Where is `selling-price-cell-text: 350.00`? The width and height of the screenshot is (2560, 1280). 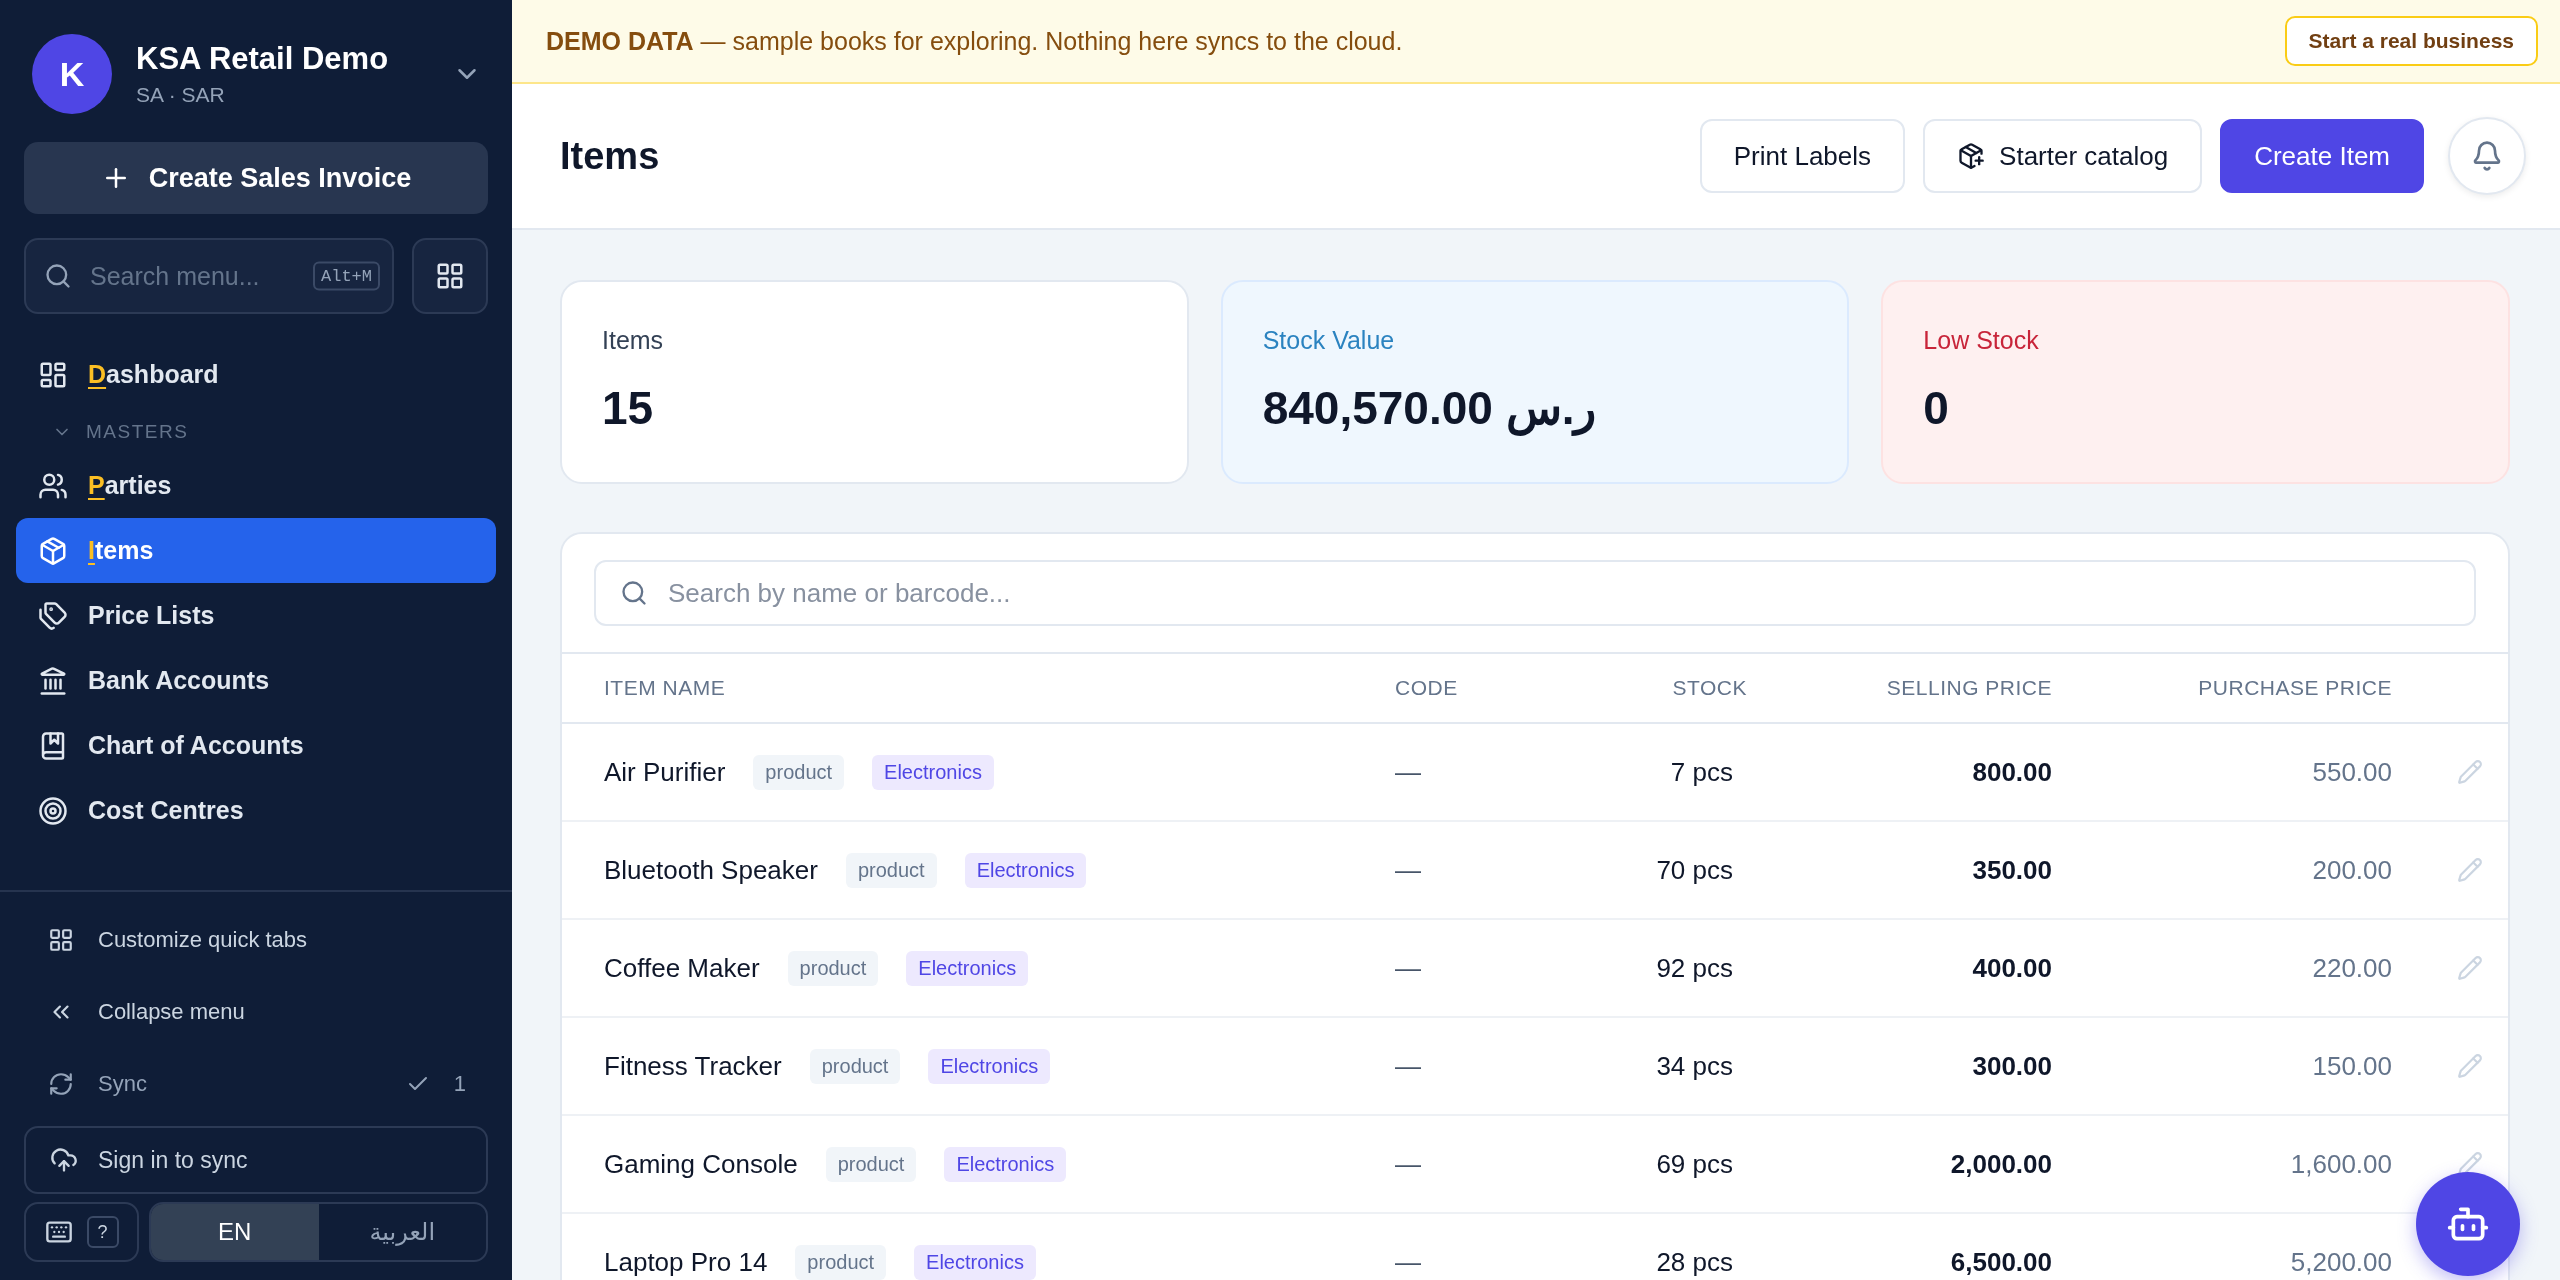
selling-price-cell-text: 350.00 is located at coordinates (2011, 870).